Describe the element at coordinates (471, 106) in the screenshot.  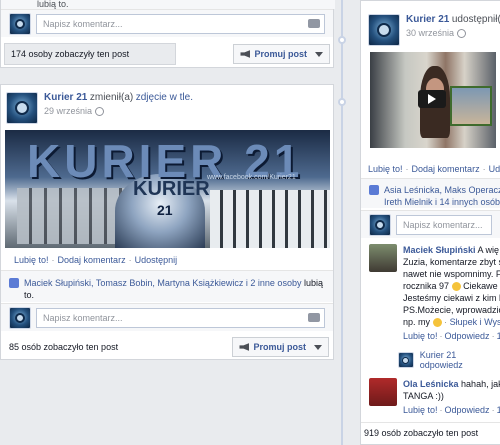
I see `video-inset` at that location.